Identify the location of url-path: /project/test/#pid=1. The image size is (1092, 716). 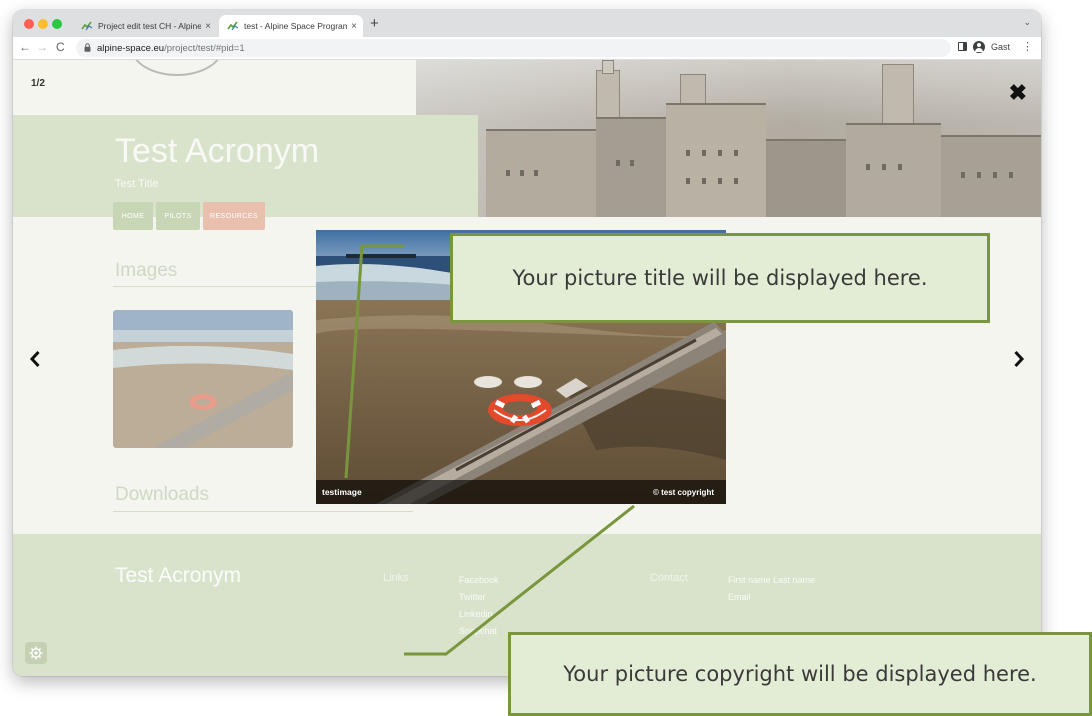
(204, 48).